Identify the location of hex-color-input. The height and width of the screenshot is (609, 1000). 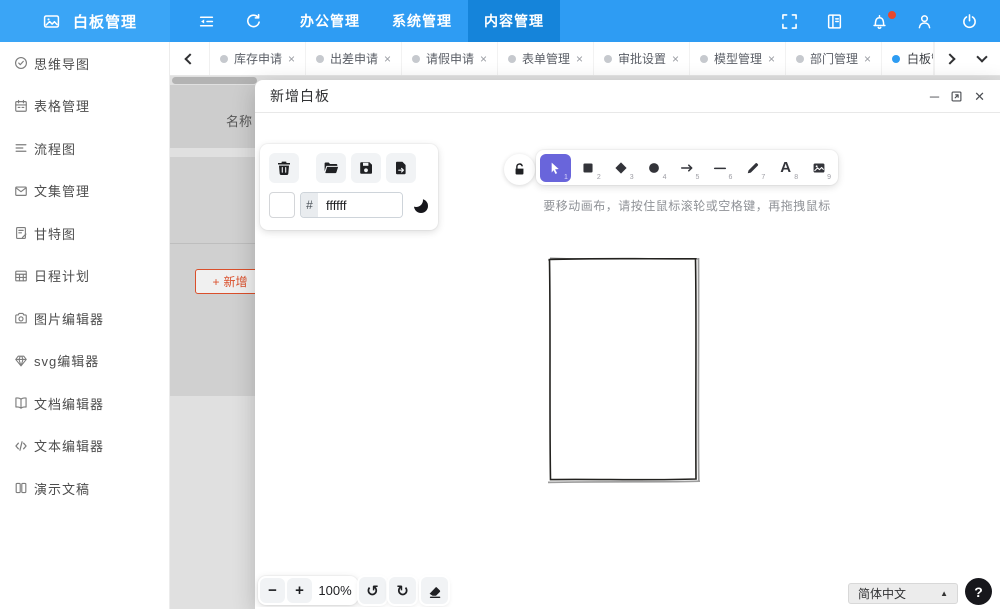
(360, 205).